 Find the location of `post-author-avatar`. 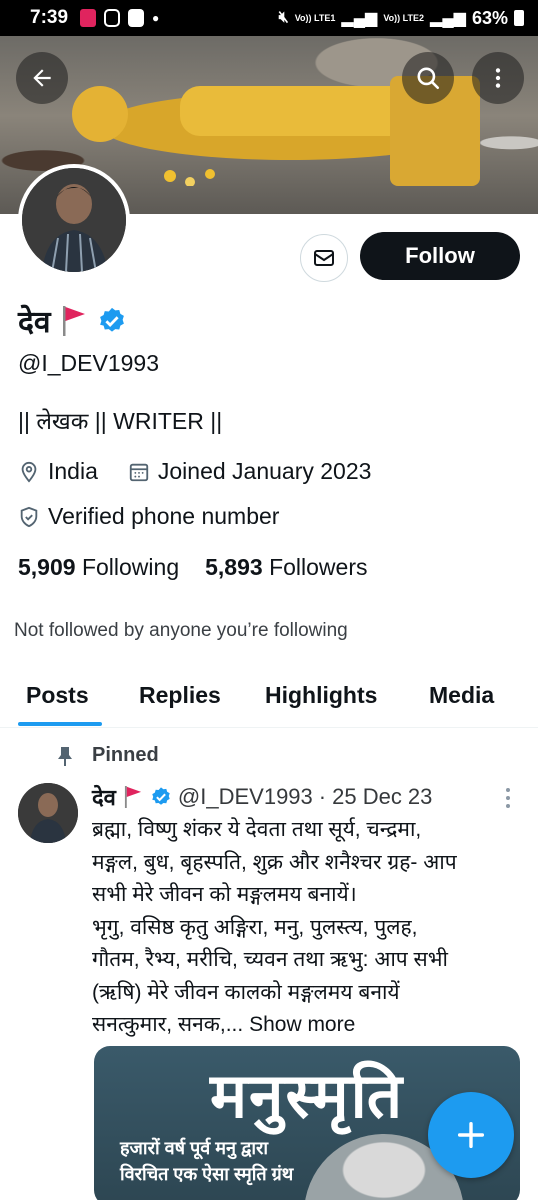

post-author-avatar is located at coordinates (48, 813).